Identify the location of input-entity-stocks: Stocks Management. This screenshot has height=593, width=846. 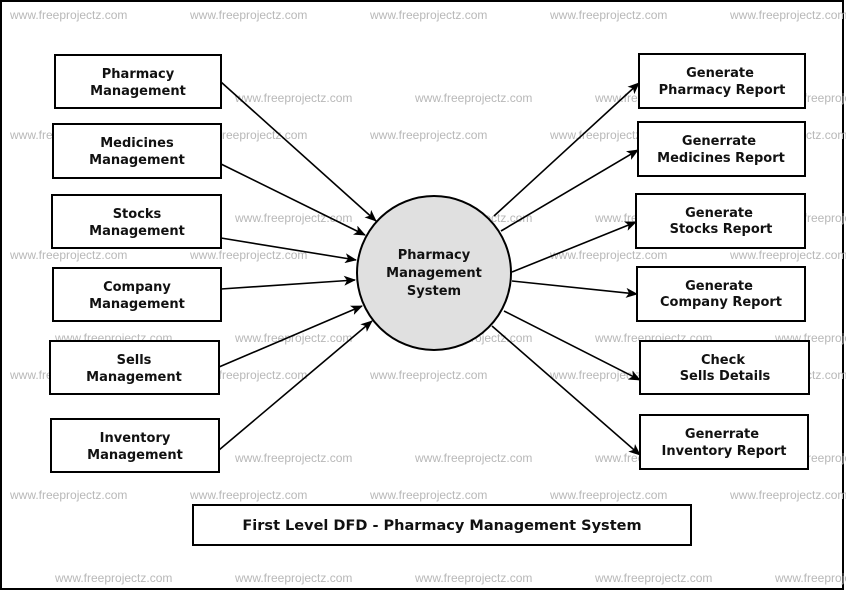
(136, 221).